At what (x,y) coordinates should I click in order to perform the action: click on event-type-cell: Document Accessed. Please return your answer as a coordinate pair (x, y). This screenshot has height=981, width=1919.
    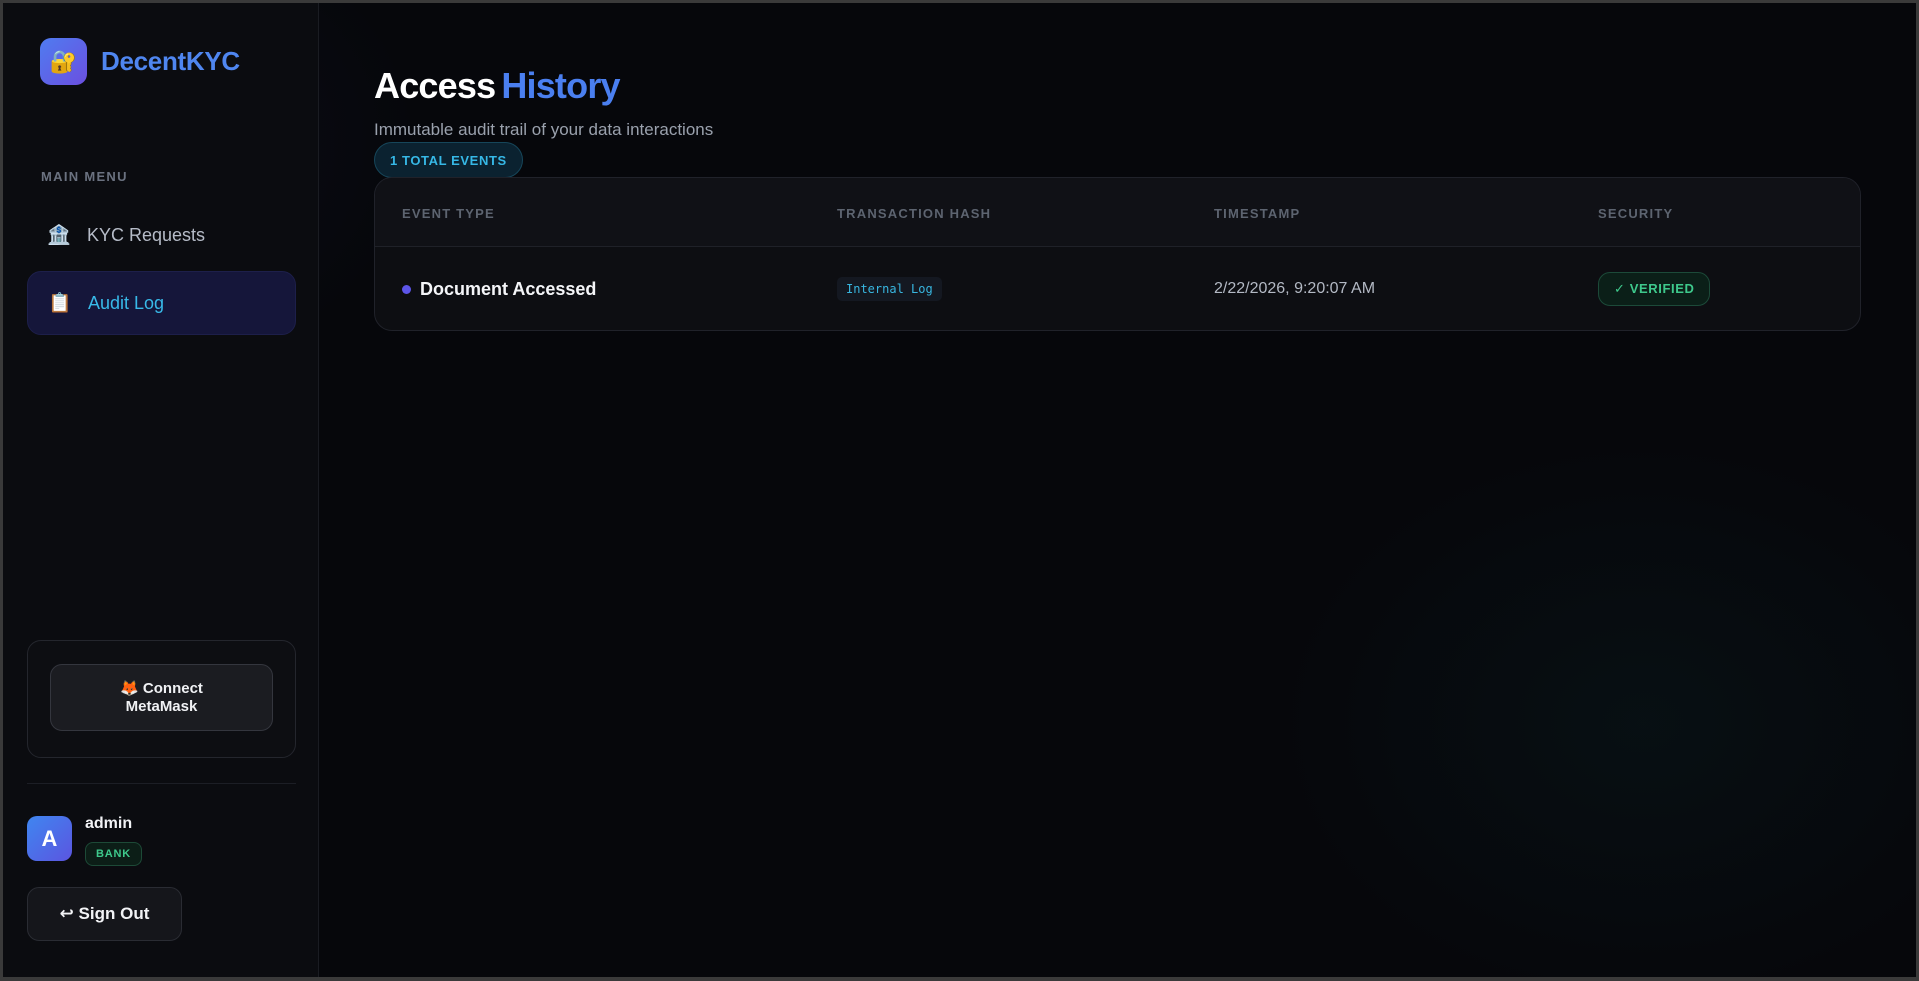
    Looking at the image, I should click on (499, 288).